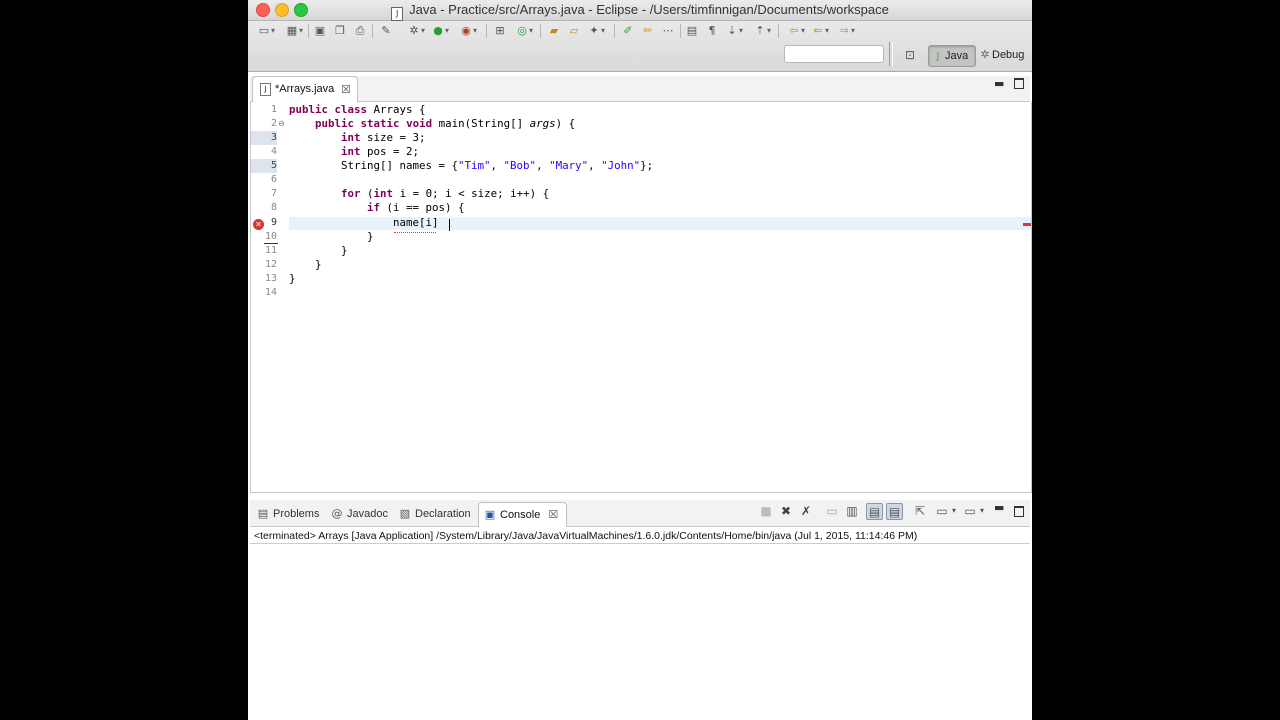  Describe the element at coordinates (910, 55) in the screenshot. I see `open-perspective-icon: ⊡` at that location.